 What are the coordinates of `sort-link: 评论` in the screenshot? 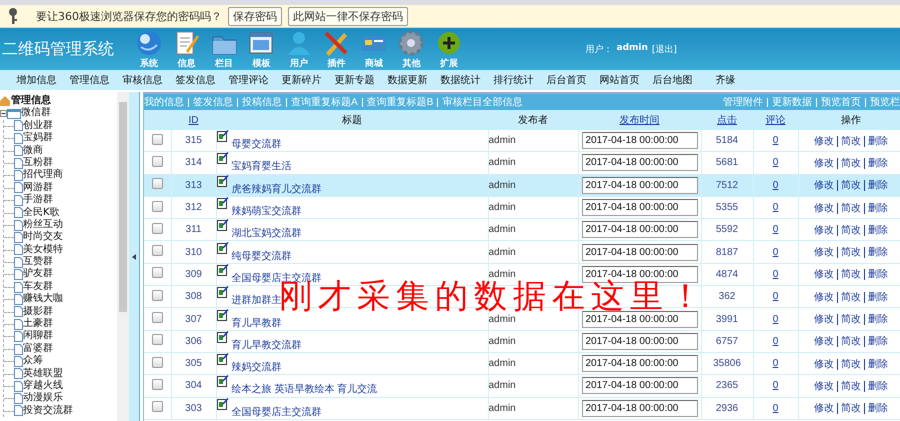 It's located at (775, 120).